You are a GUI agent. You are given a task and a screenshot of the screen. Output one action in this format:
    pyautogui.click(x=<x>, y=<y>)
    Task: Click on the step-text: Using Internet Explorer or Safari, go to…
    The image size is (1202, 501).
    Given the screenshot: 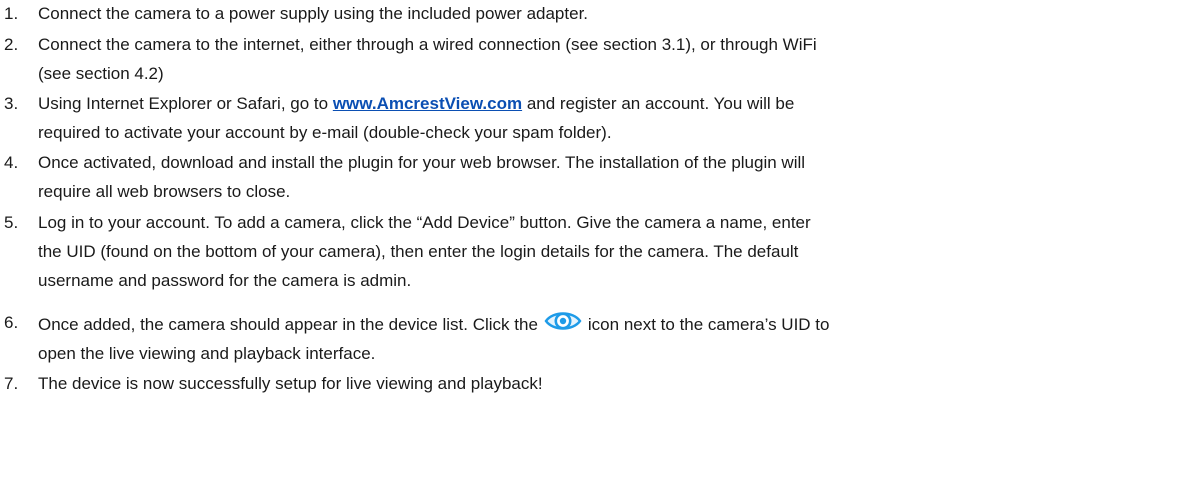 What is the action you would take?
    pyautogui.click(x=618, y=118)
    